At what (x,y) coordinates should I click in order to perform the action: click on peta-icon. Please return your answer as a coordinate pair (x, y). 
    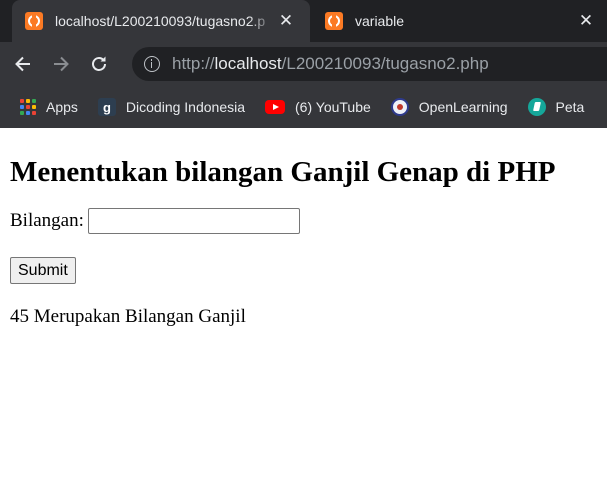
    Looking at the image, I should click on (536, 107).